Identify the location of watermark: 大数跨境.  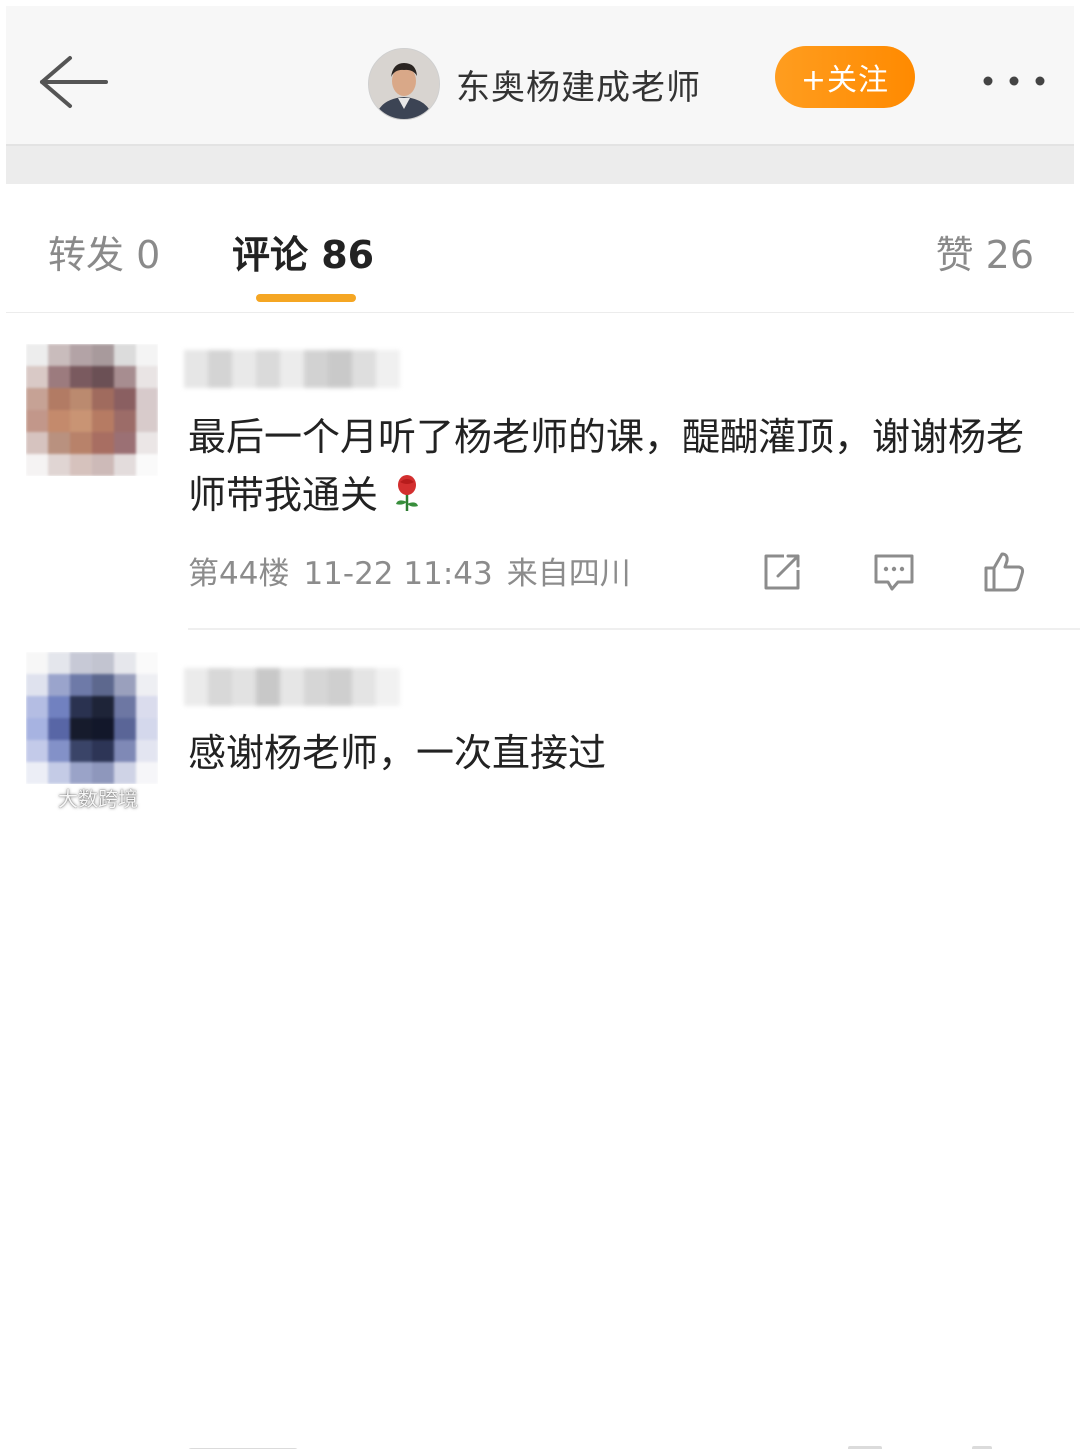
(73, 797).